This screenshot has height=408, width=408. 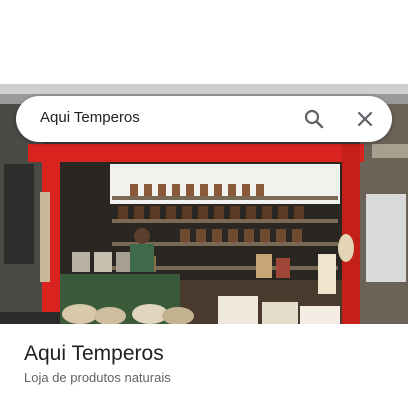 I want to click on place-name: Aqui Temperos, so click(x=94, y=353).